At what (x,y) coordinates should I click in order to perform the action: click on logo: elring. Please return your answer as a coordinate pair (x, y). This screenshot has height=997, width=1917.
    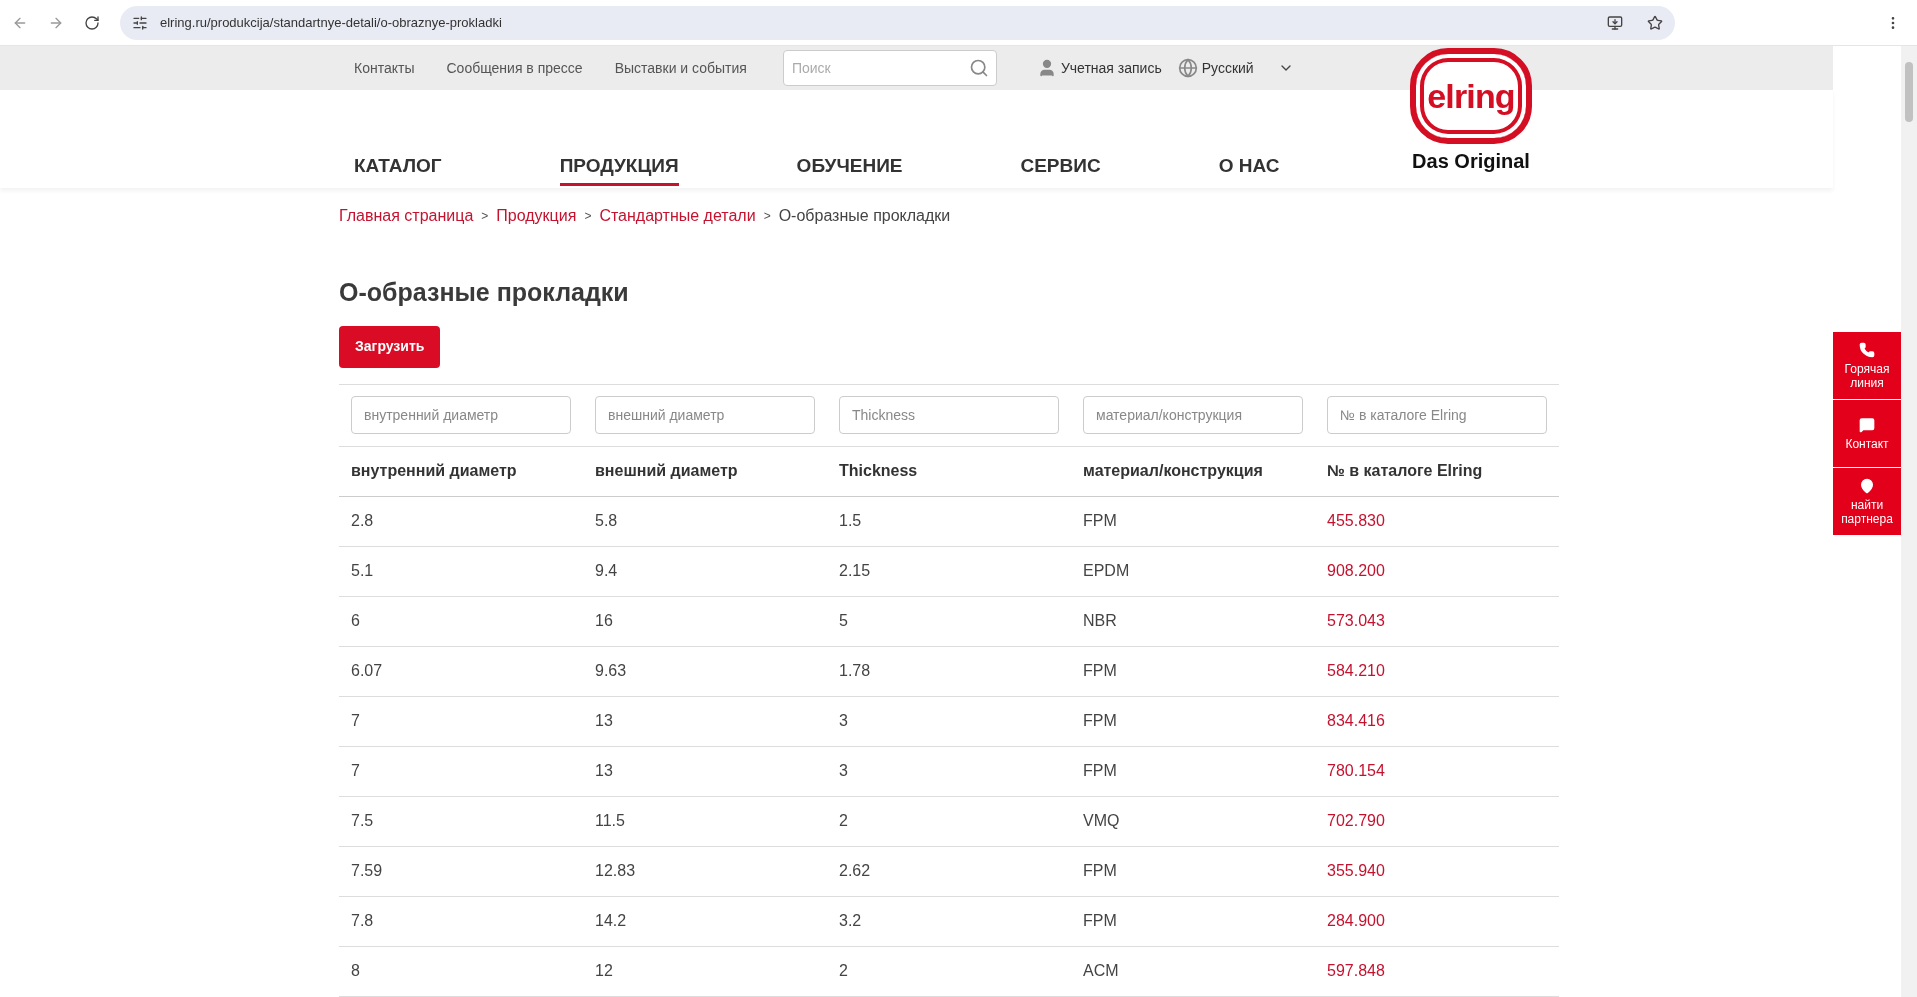
    Looking at the image, I should click on (1471, 96).